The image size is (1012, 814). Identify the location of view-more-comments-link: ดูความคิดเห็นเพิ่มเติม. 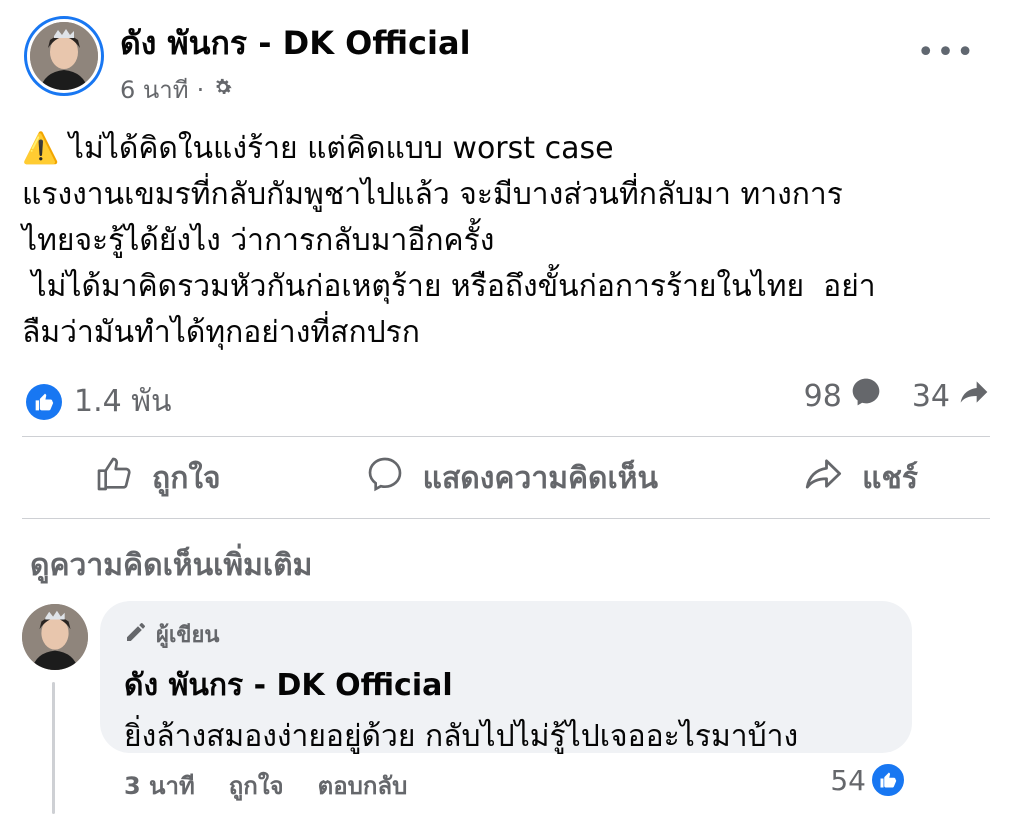
(171, 565).